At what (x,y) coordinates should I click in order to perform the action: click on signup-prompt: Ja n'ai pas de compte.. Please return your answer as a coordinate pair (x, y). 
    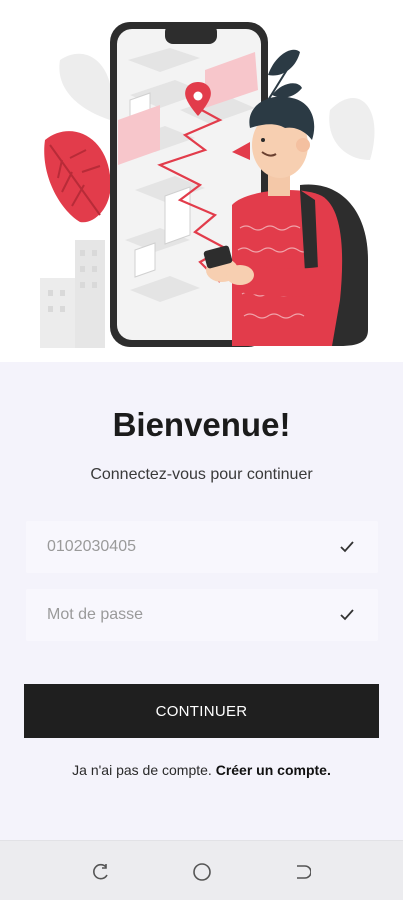
    Looking at the image, I should click on (142, 770).